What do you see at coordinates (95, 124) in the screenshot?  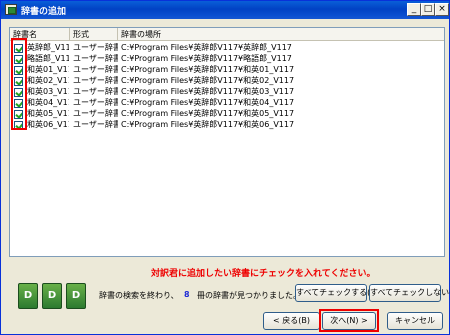 I see `dictionary-format: ユーザー辞書` at bounding box center [95, 124].